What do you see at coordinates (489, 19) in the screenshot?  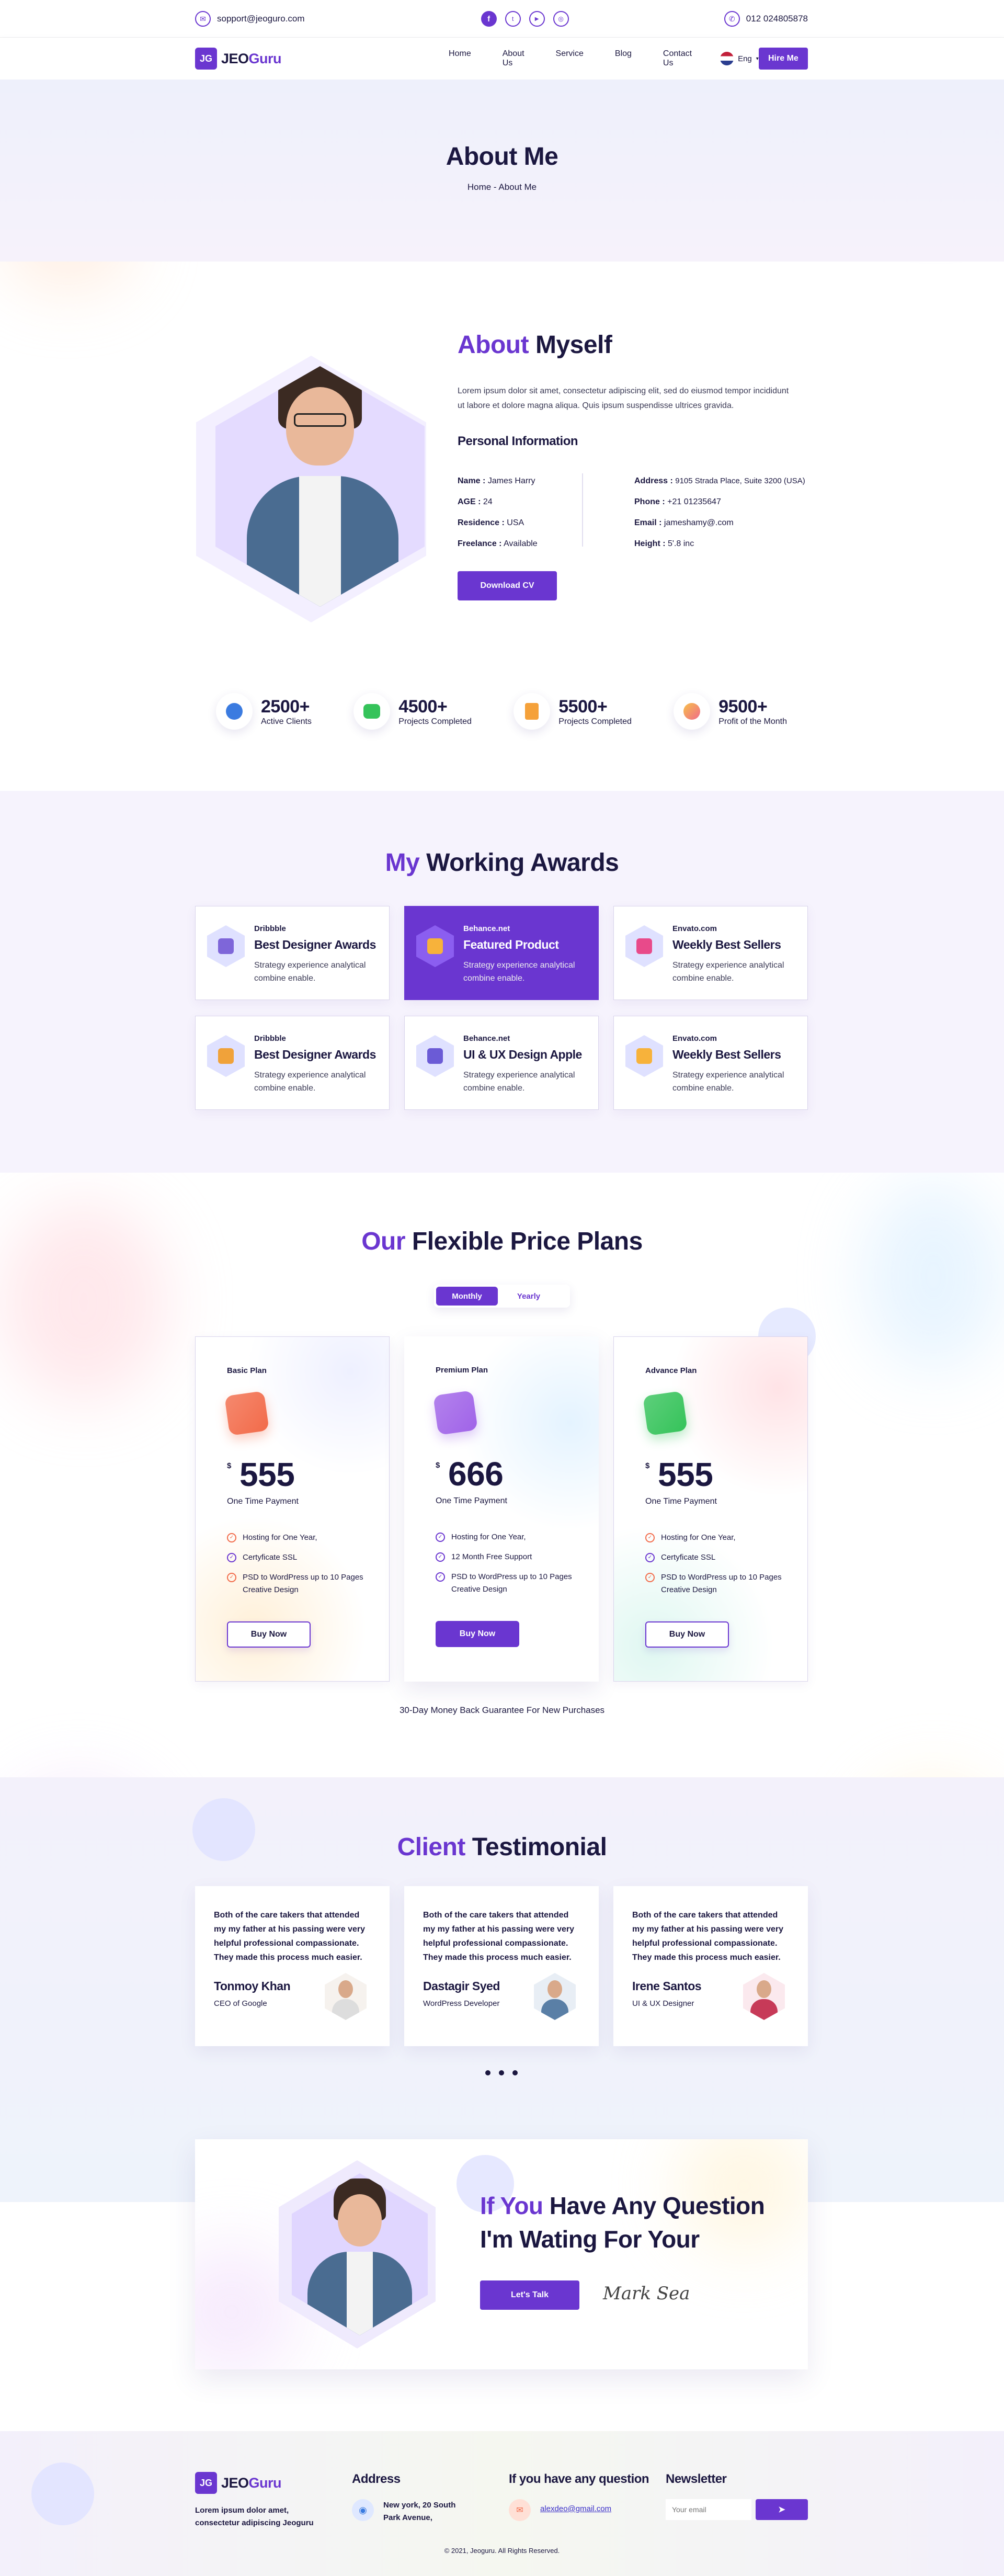 I see `facebook-icon: f` at bounding box center [489, 19].